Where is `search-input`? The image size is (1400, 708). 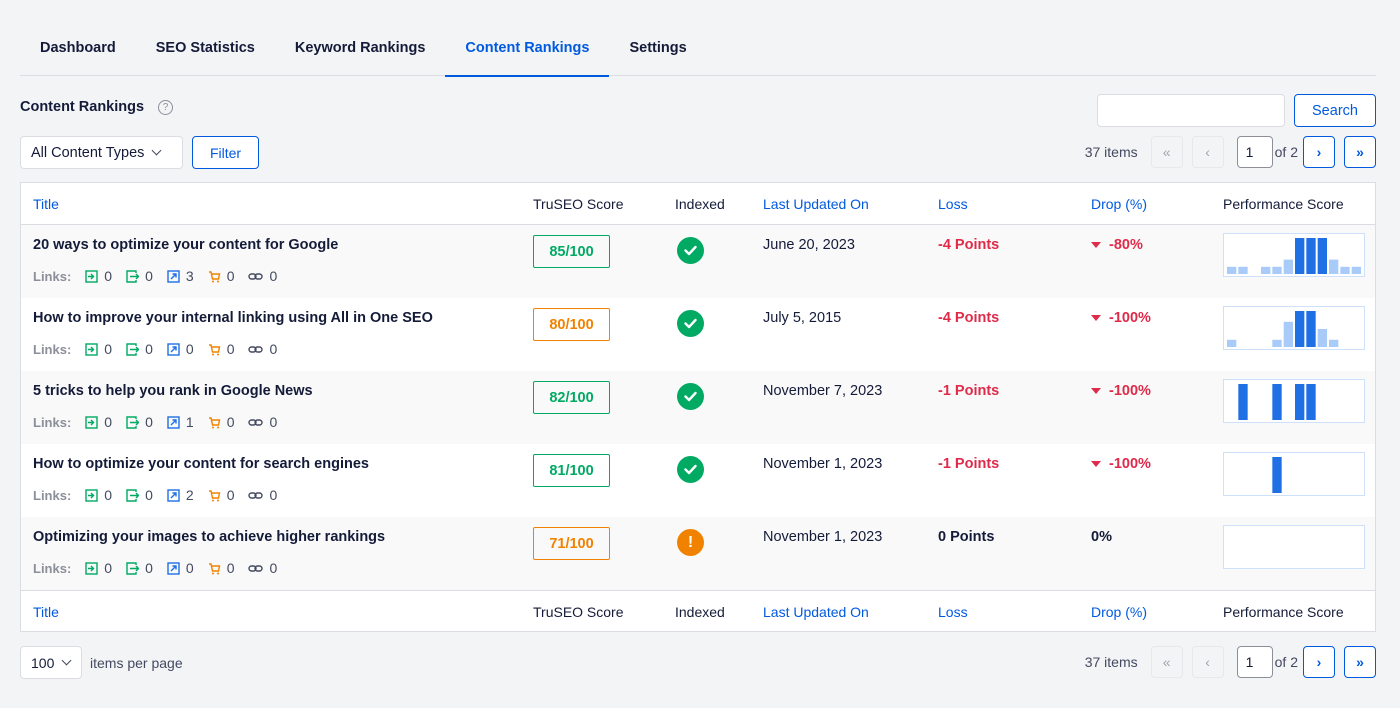
search-input is located at coordinates (1191, 110).